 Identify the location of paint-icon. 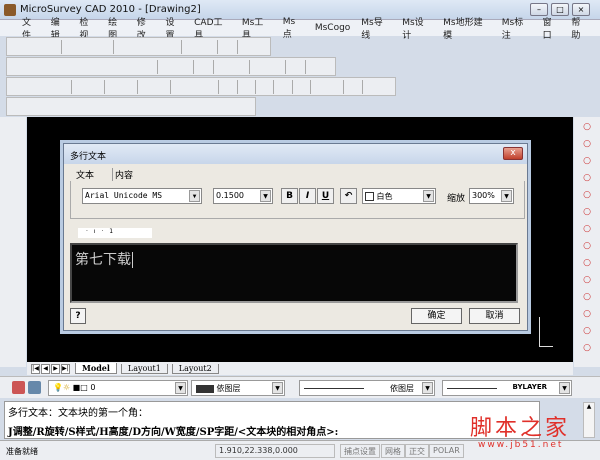
(335, 86).